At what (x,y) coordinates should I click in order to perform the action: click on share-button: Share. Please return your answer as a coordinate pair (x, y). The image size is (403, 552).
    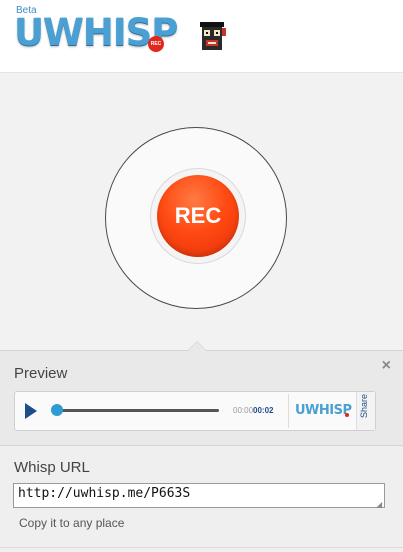
    Looking at the image, I should click on (365, 411).